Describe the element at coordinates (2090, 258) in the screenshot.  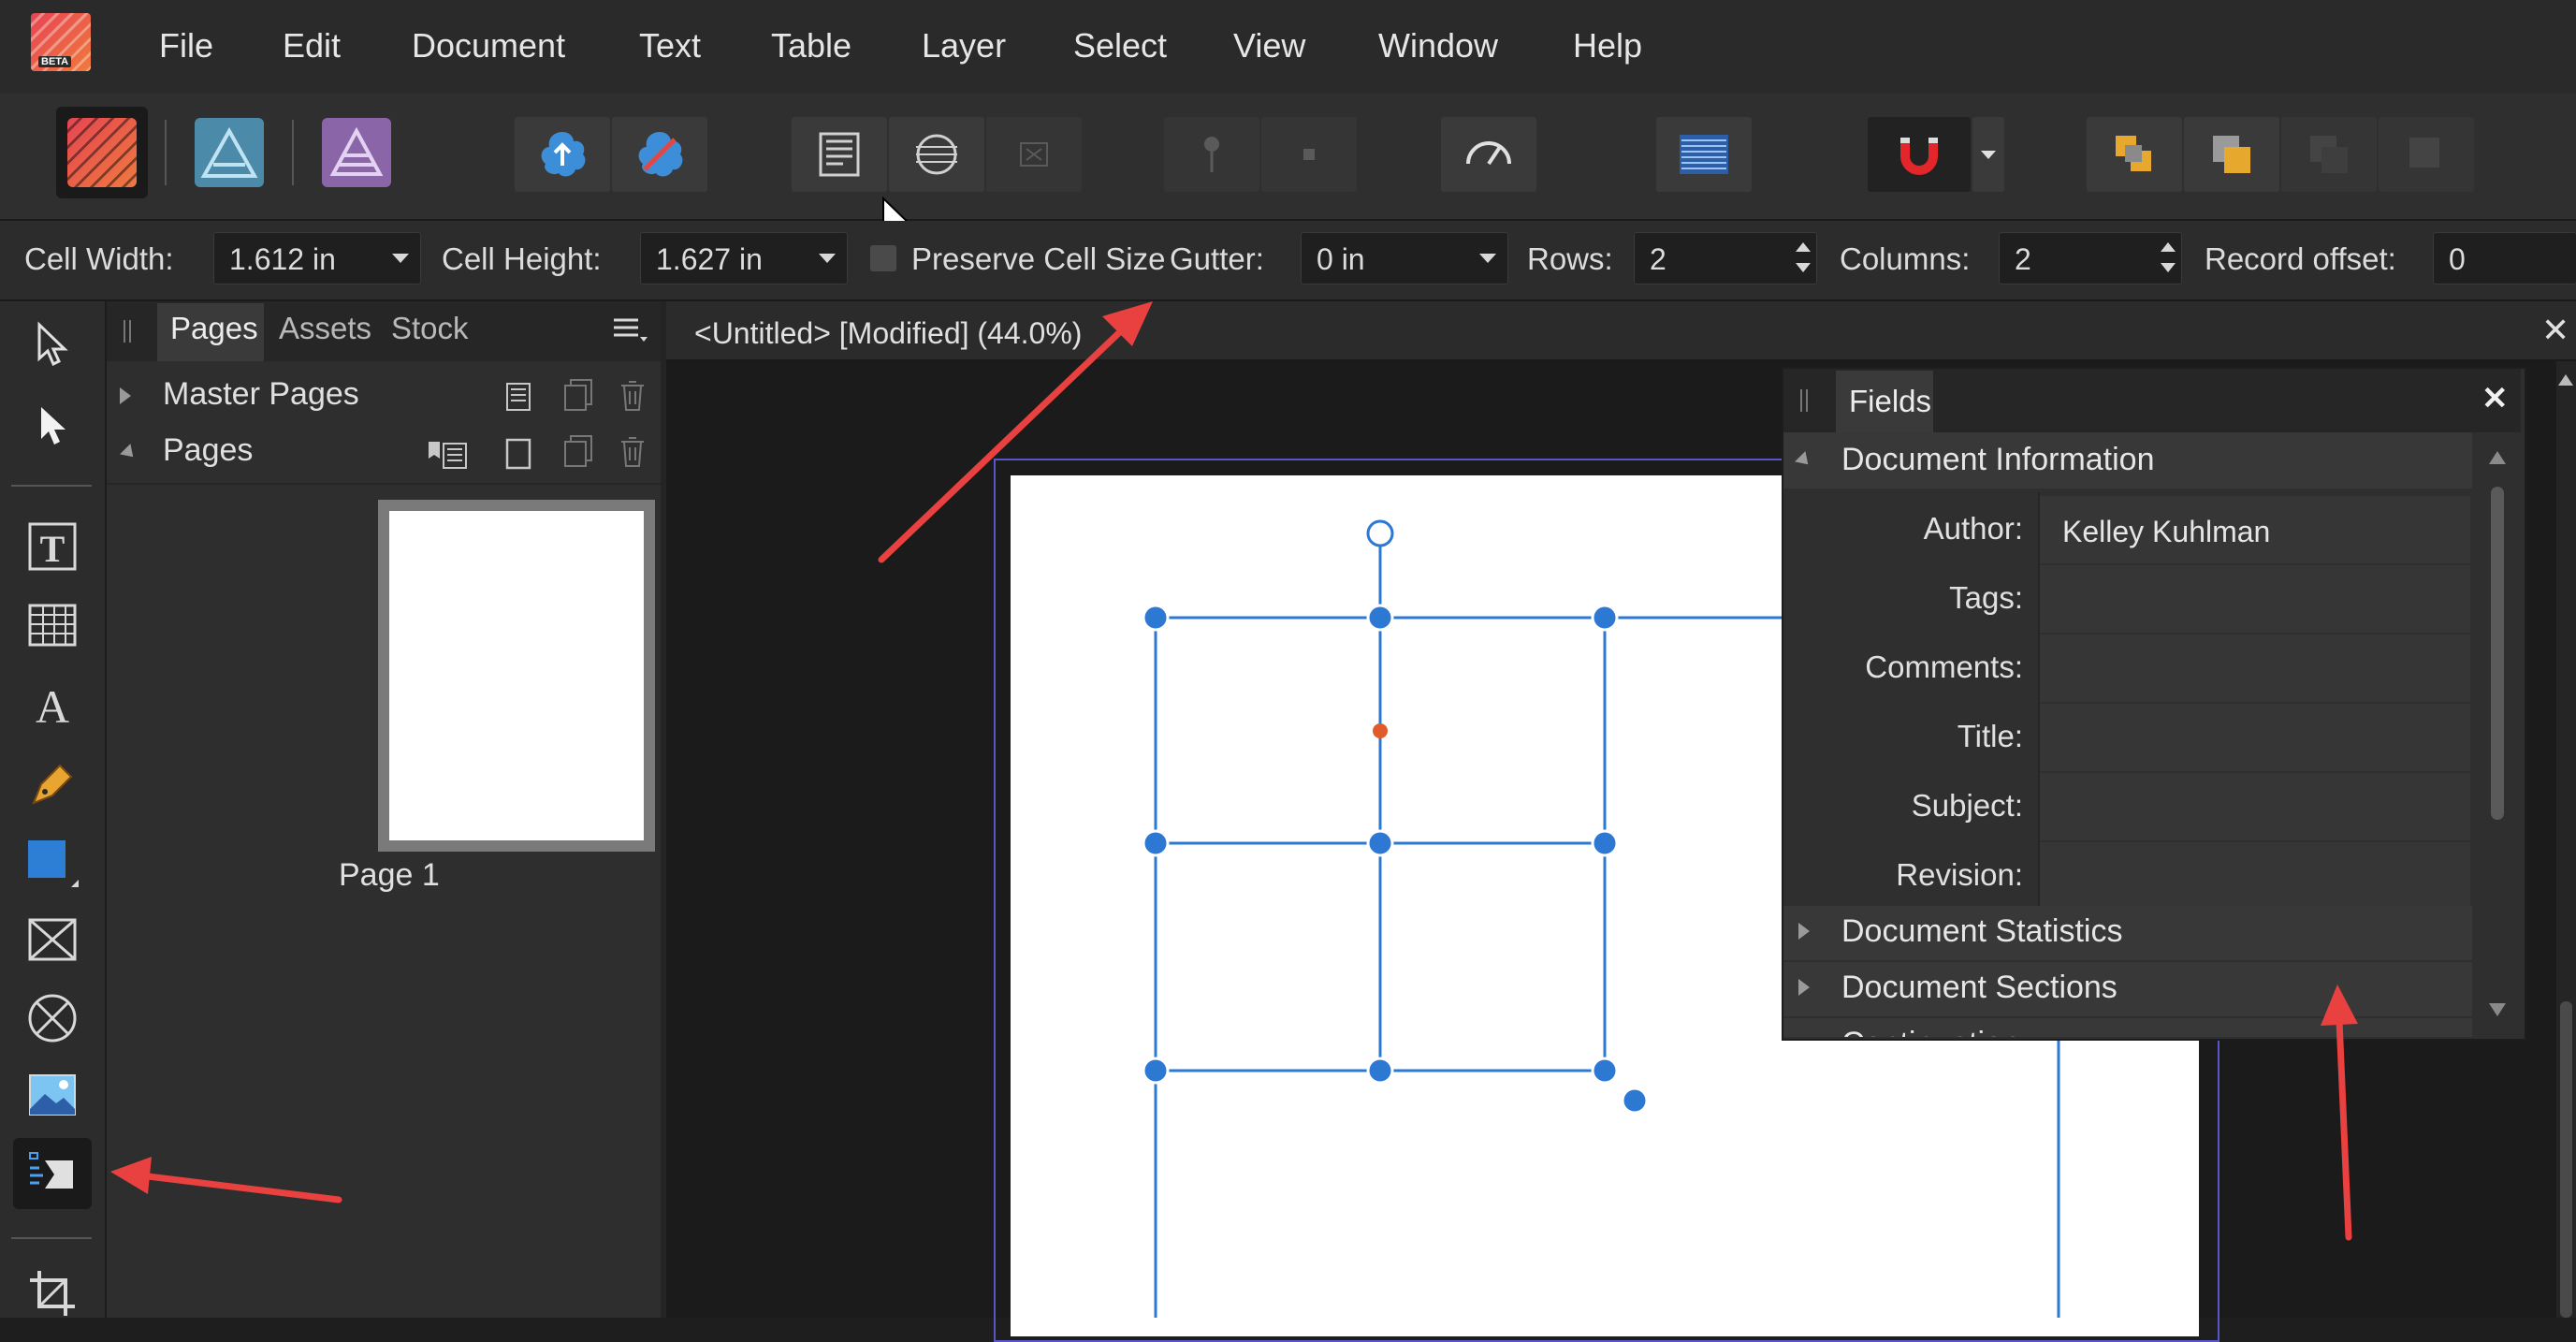
I see `columns-field: 2` at that location.